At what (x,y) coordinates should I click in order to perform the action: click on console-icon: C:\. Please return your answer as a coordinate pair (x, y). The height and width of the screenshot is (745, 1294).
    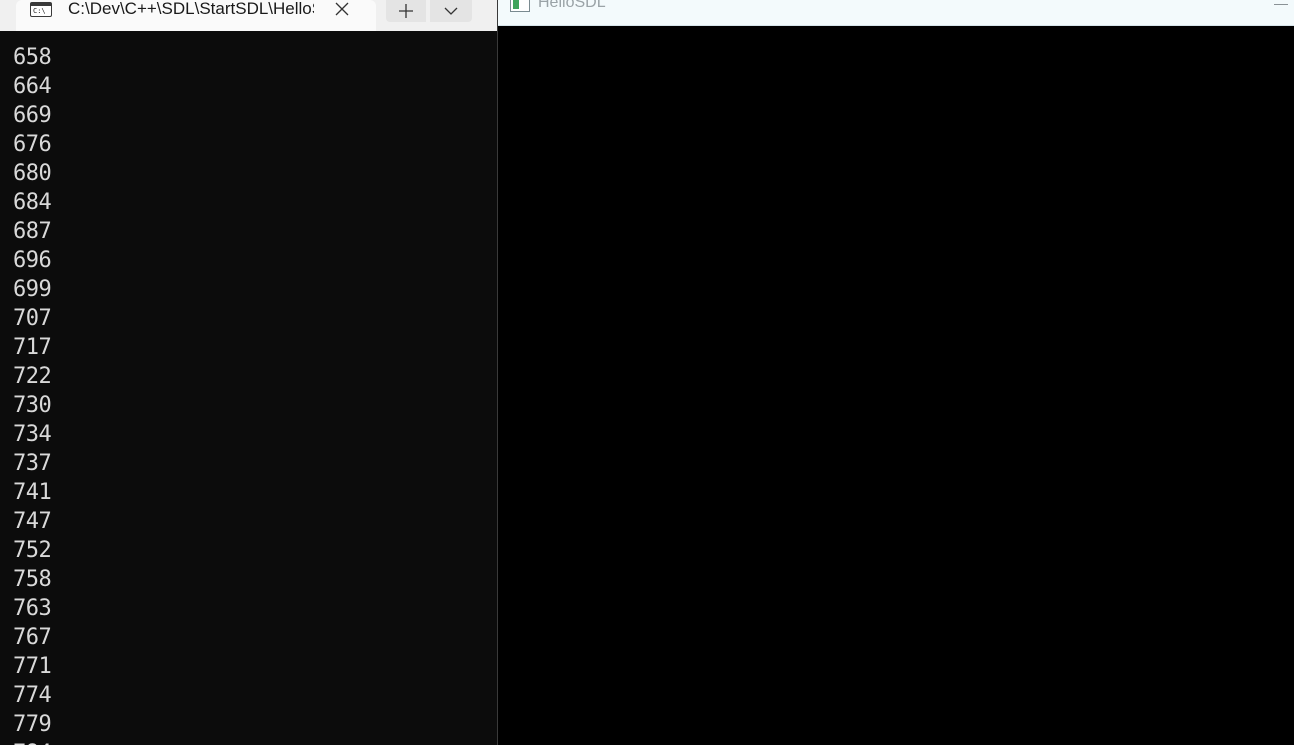
    Looking at the image, I should click on (41, 9).